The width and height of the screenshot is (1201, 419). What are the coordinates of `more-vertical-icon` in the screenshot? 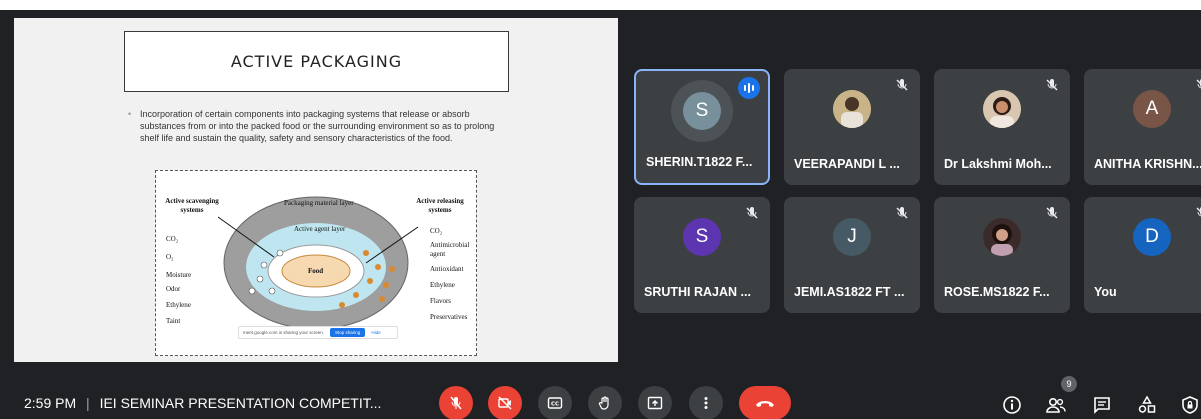 It's located at (706, 403).